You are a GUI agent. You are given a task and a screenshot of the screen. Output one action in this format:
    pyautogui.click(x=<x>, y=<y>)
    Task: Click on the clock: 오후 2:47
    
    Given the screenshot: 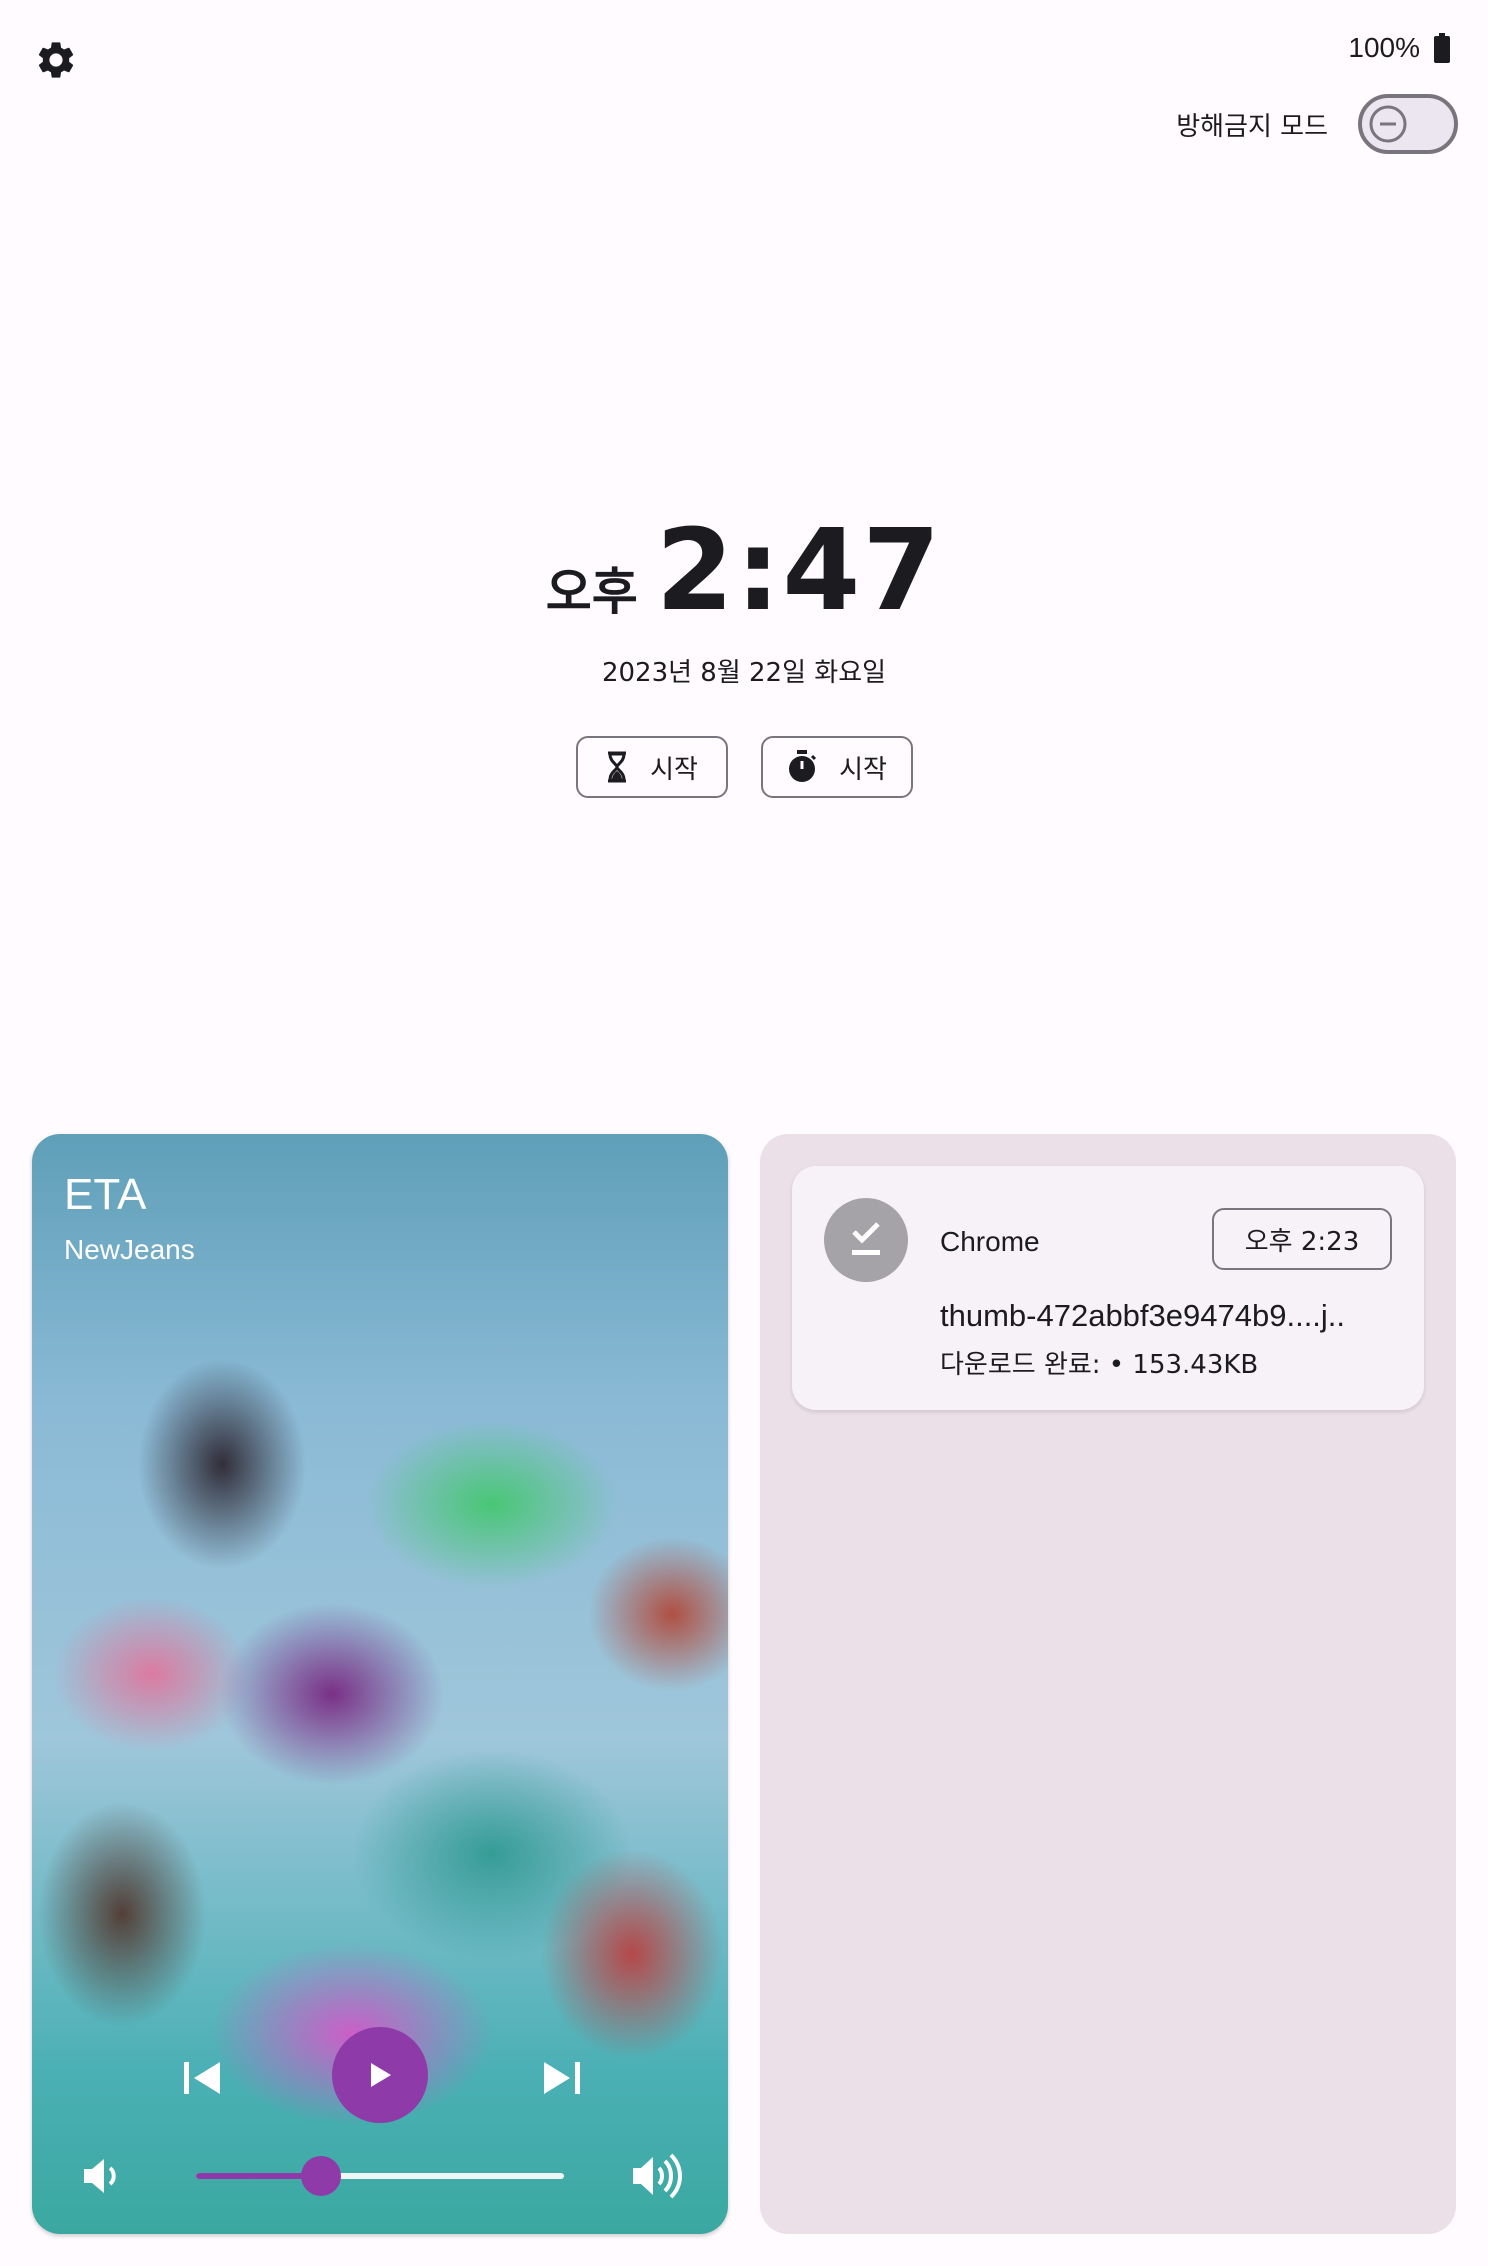 What is the action you would take?
    pyautogui.click(x=744, y=571)
    